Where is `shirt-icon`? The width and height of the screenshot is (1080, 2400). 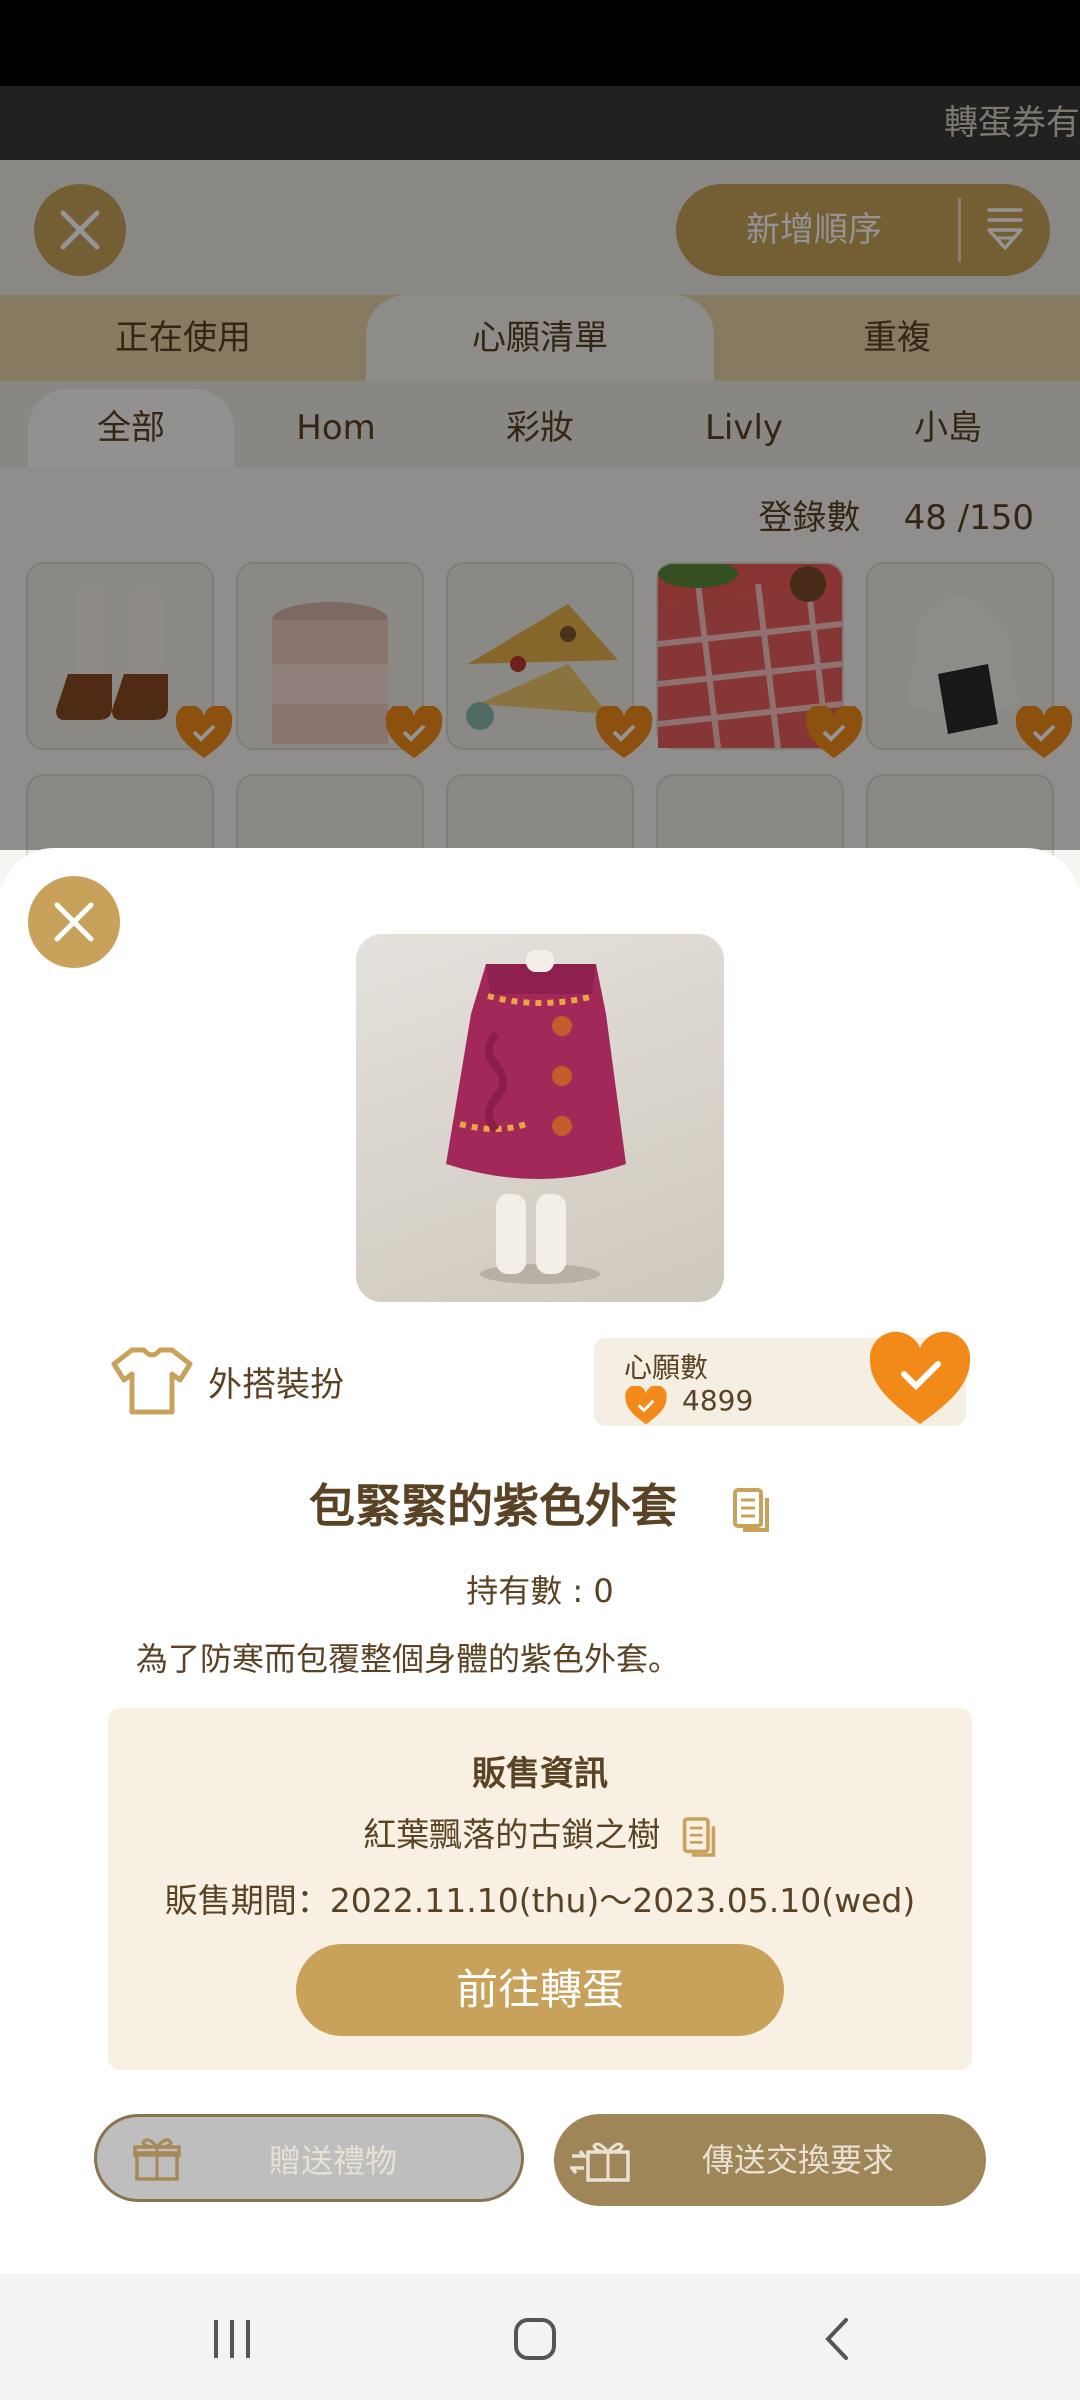 shirt-icon is located at coordinates (152, 1381).